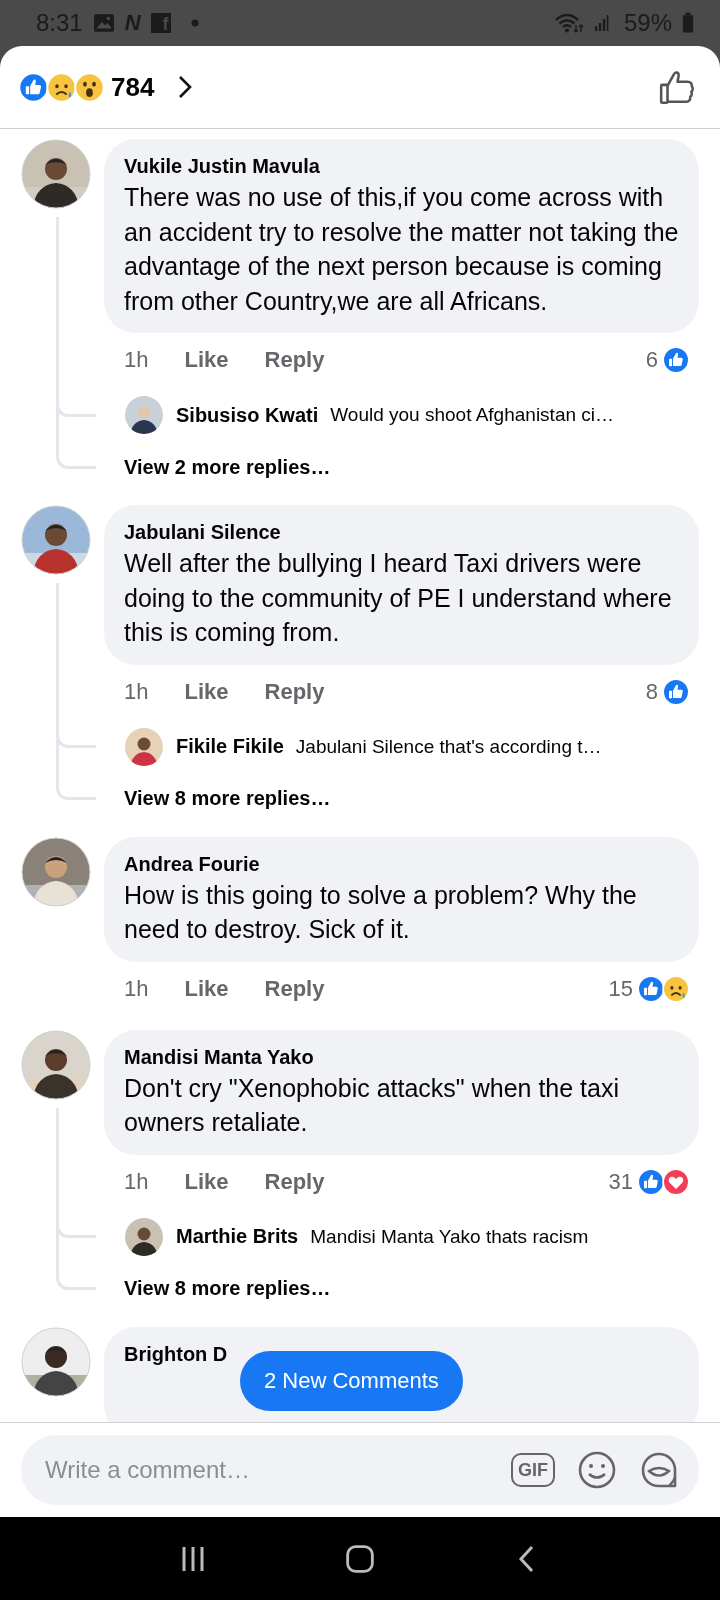  What do you see at coordinates (237, 1236) in the screenshot?
I see `reply-author: Marthie Brits` at bounding box center [237, 1236].